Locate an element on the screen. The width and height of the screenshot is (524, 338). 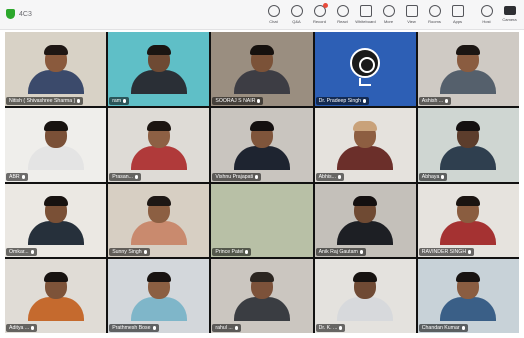
participant-name: Vishnu Prajapati is located at coordinates (234, 176).